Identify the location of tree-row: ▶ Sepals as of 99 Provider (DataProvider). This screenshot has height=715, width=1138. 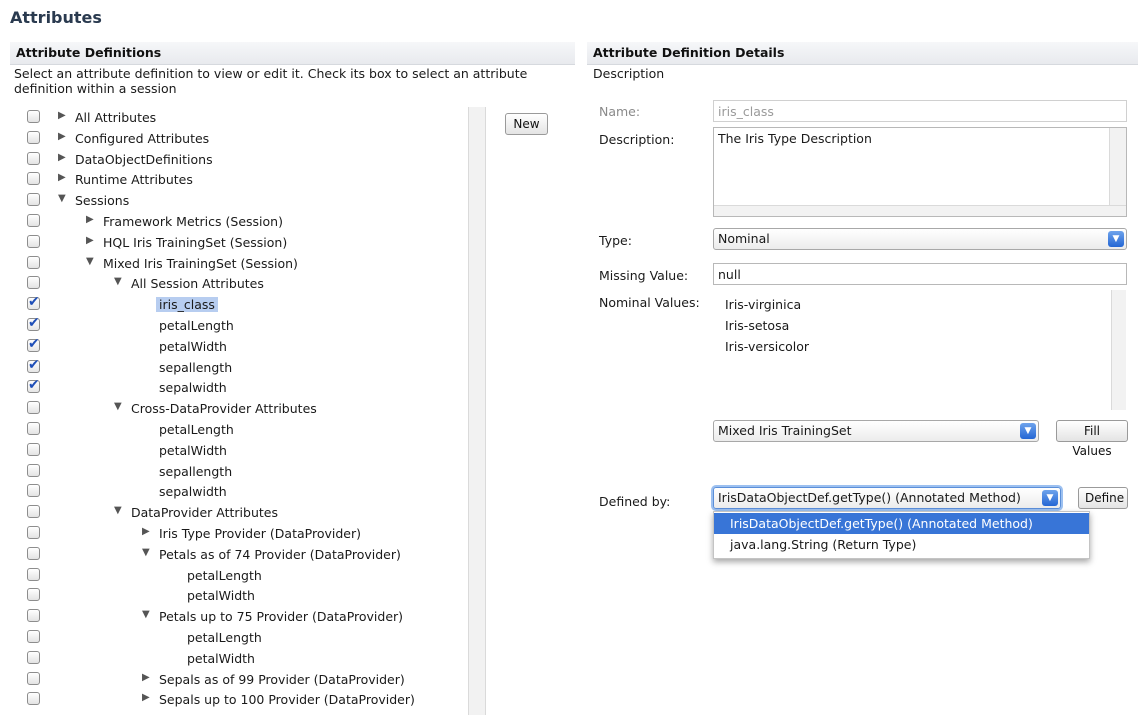
(242, 679).